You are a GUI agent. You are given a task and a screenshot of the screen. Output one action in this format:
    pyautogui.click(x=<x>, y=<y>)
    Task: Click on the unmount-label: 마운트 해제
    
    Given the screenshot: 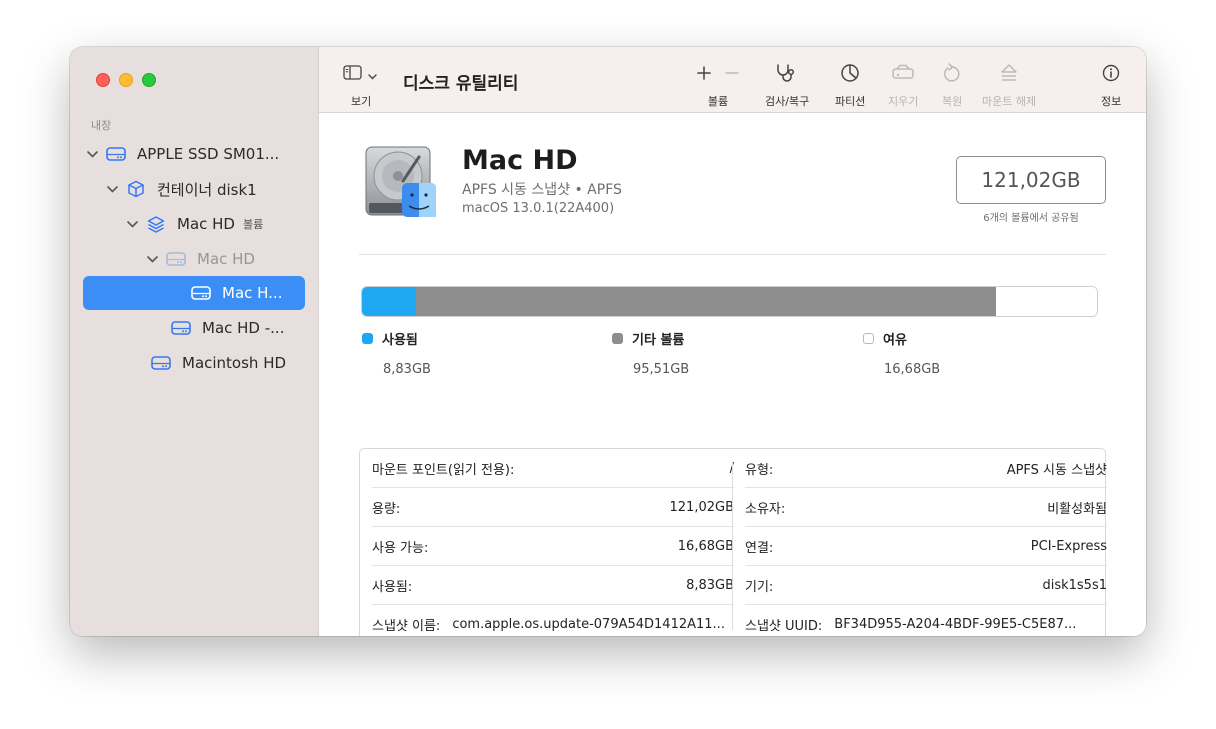 What is the action you would take?
    pyautogui.click(x=1009, y=101)
    